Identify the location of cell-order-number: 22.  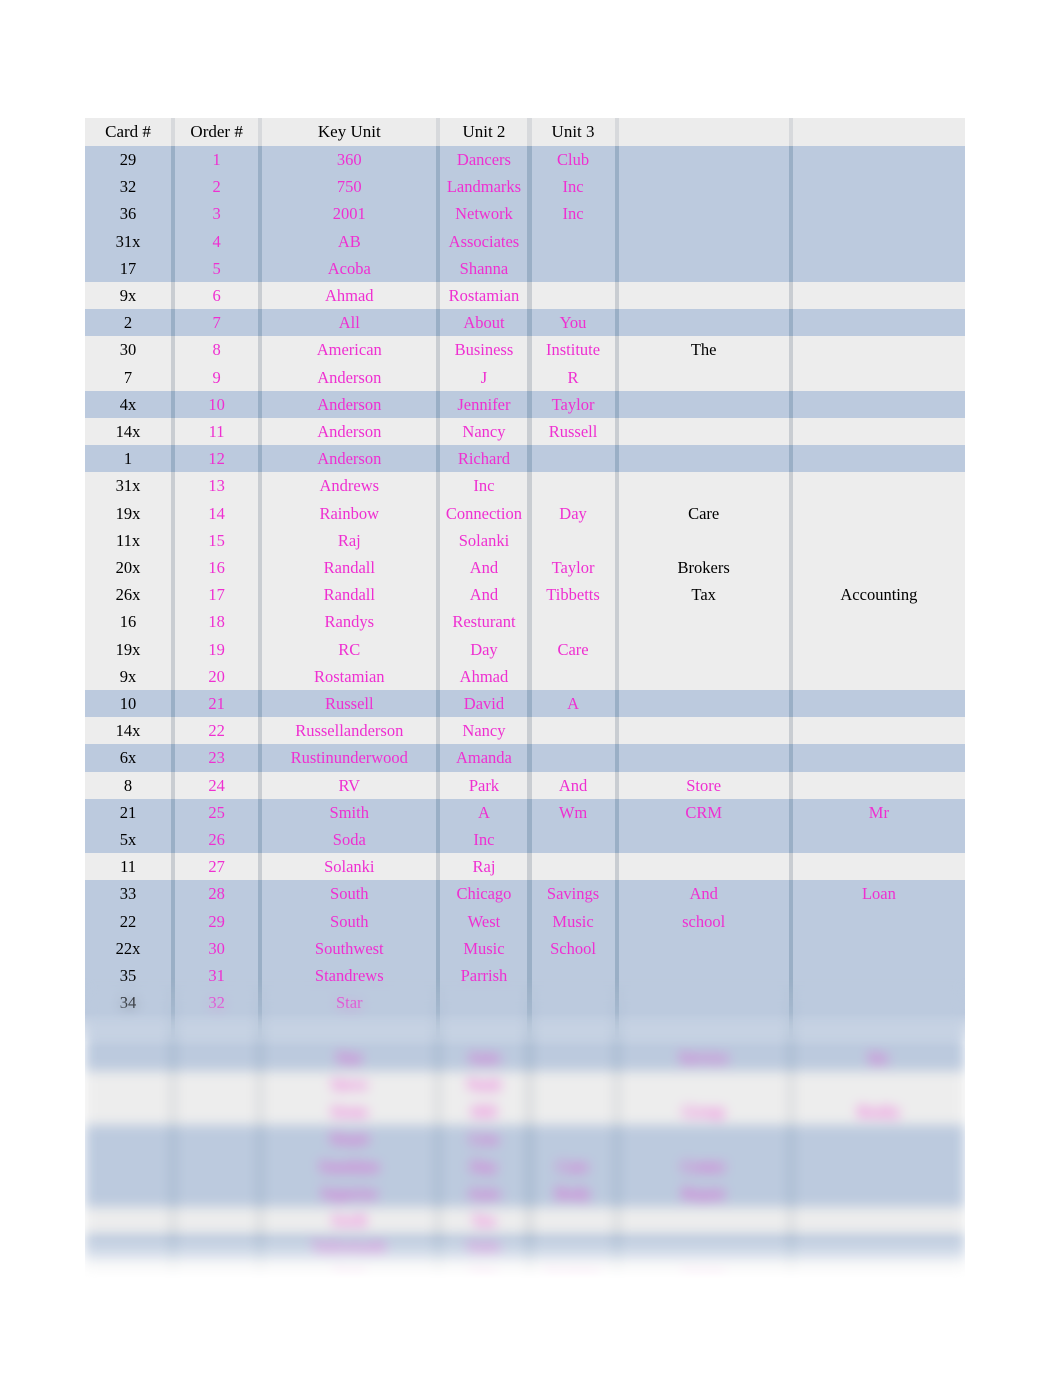
(217, 731).